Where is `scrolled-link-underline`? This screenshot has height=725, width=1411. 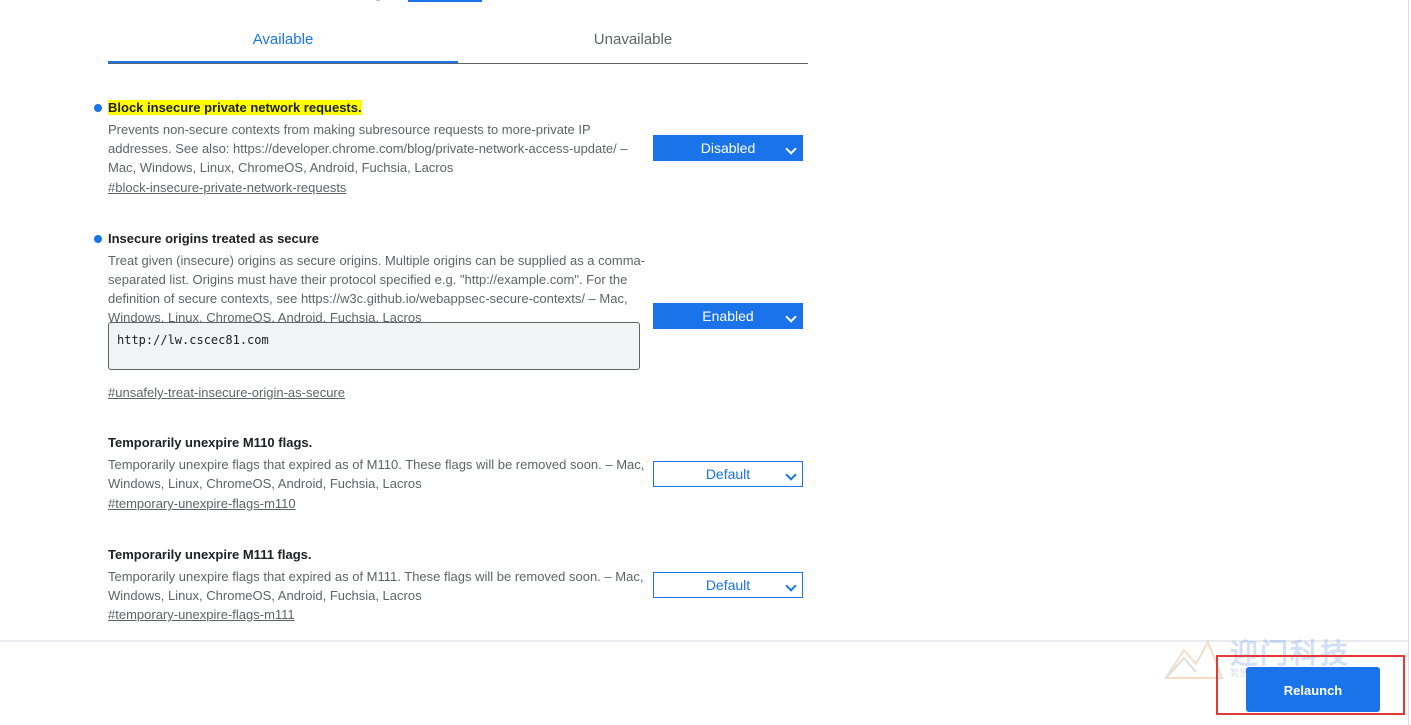 scrolled-link-underline is located at coordinates (445, 1).